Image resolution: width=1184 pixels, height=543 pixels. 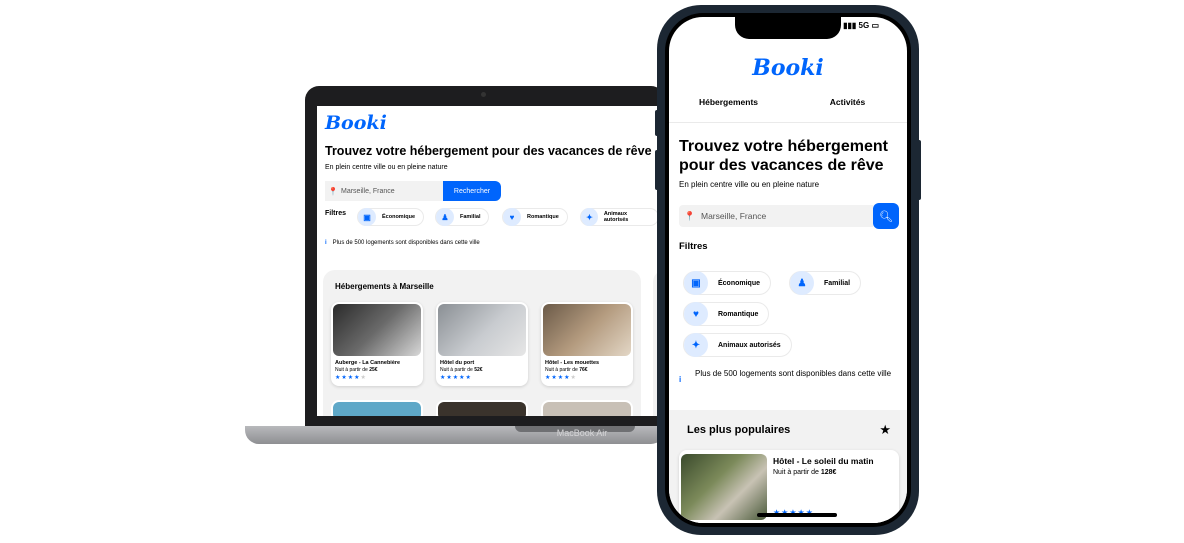 What do you see at coordinates (356, 370) in the screenshot?
I see `listing-price: Nuit à partir de 25€` at bounding box center [356, 370].